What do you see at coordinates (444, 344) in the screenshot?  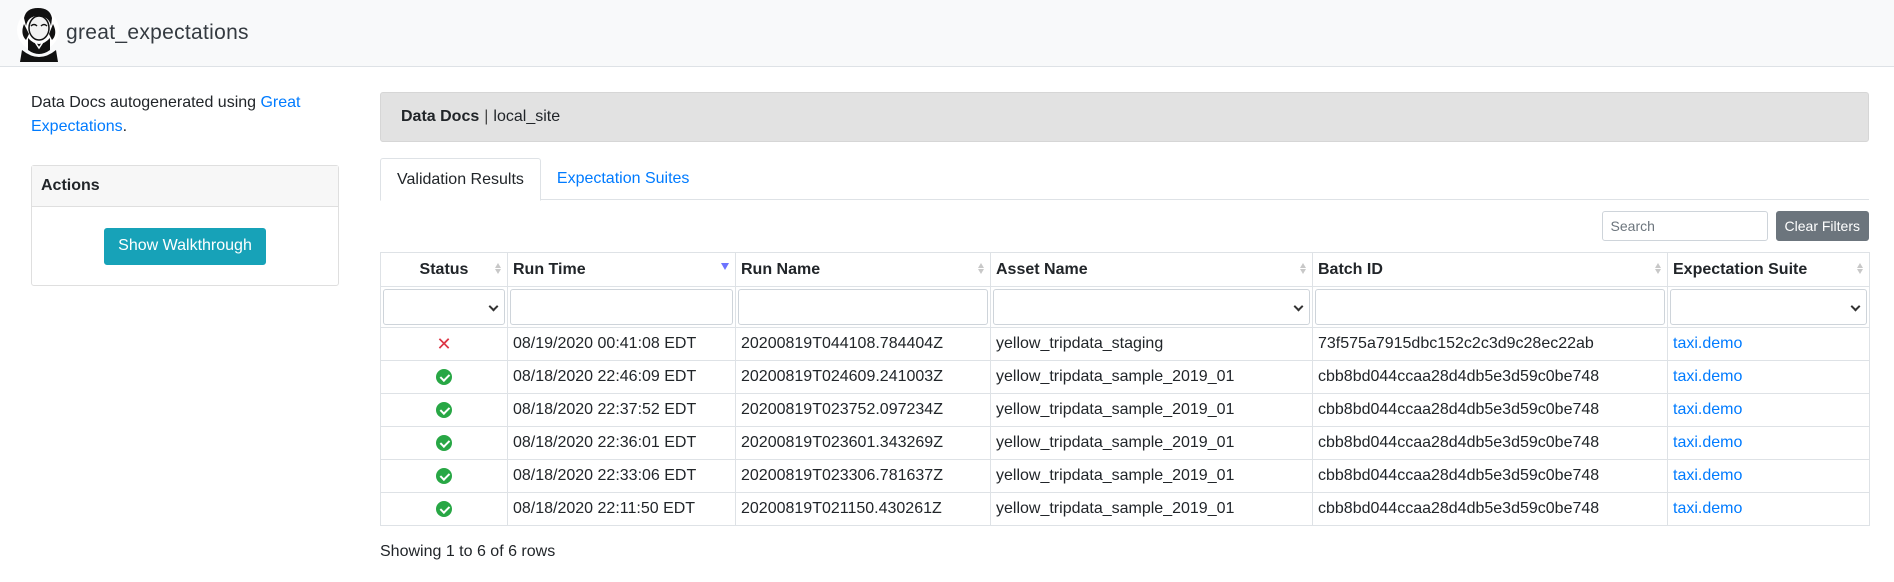 I see `status-cell: ✕` at bounding box center [444, 344].